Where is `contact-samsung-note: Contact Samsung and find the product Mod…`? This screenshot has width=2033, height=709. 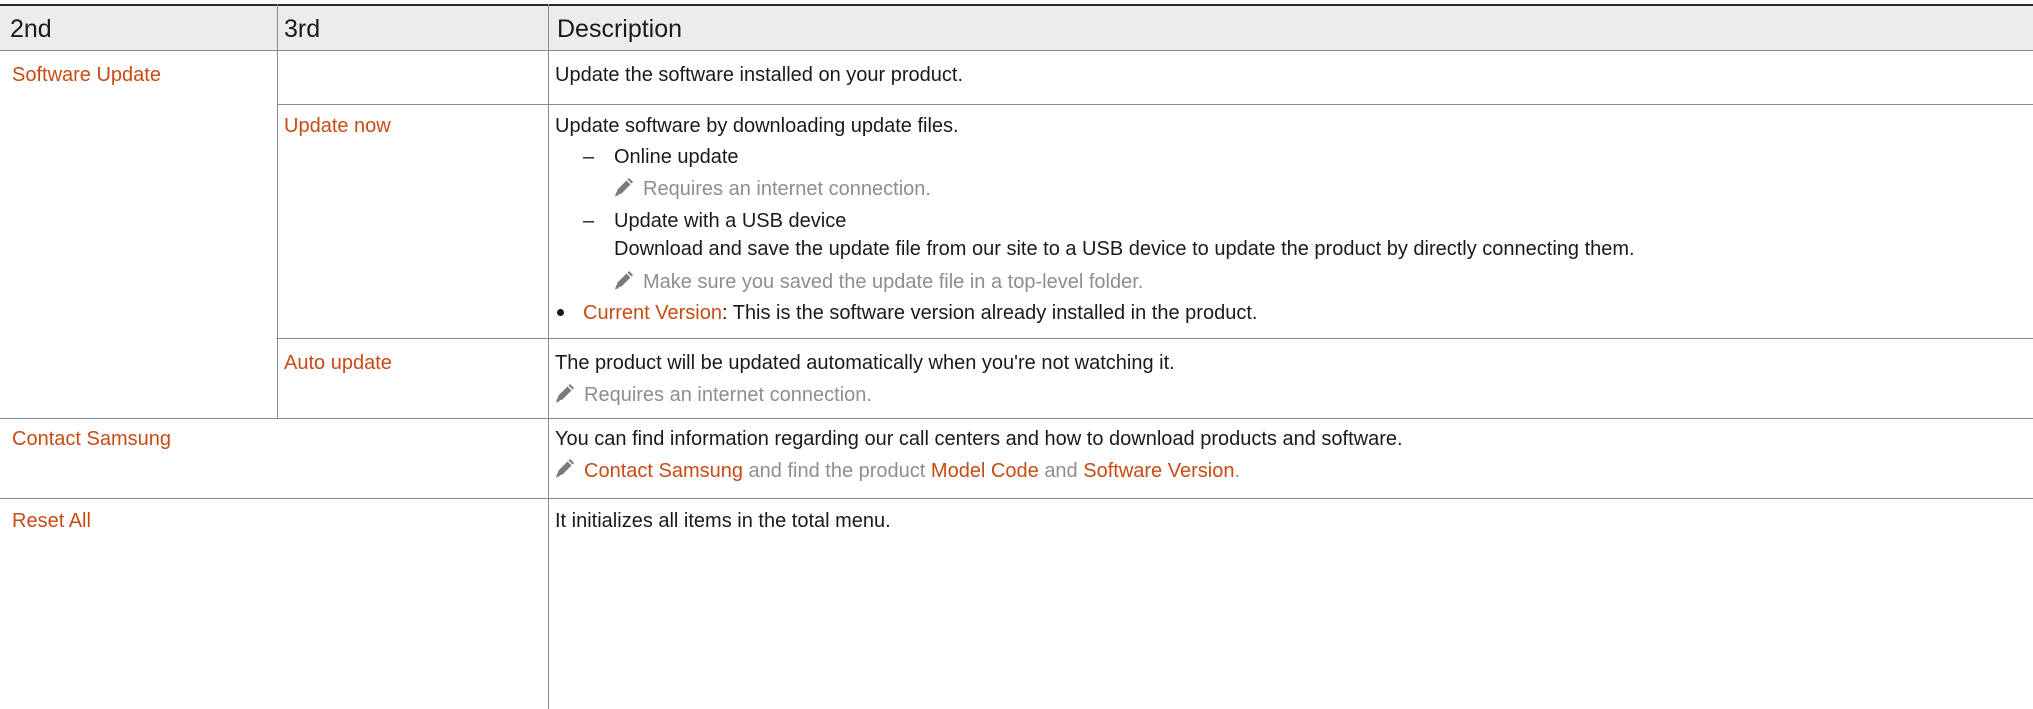
contact-samsung-note: Contact Samsung and find the product Mod… is located at coordinates (912, 471).